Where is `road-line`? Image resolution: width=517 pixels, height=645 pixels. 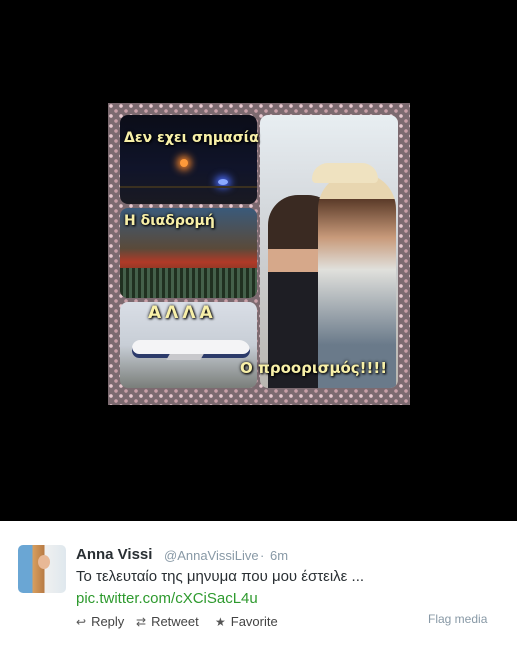
road-line is located at coordinates (188, 187).